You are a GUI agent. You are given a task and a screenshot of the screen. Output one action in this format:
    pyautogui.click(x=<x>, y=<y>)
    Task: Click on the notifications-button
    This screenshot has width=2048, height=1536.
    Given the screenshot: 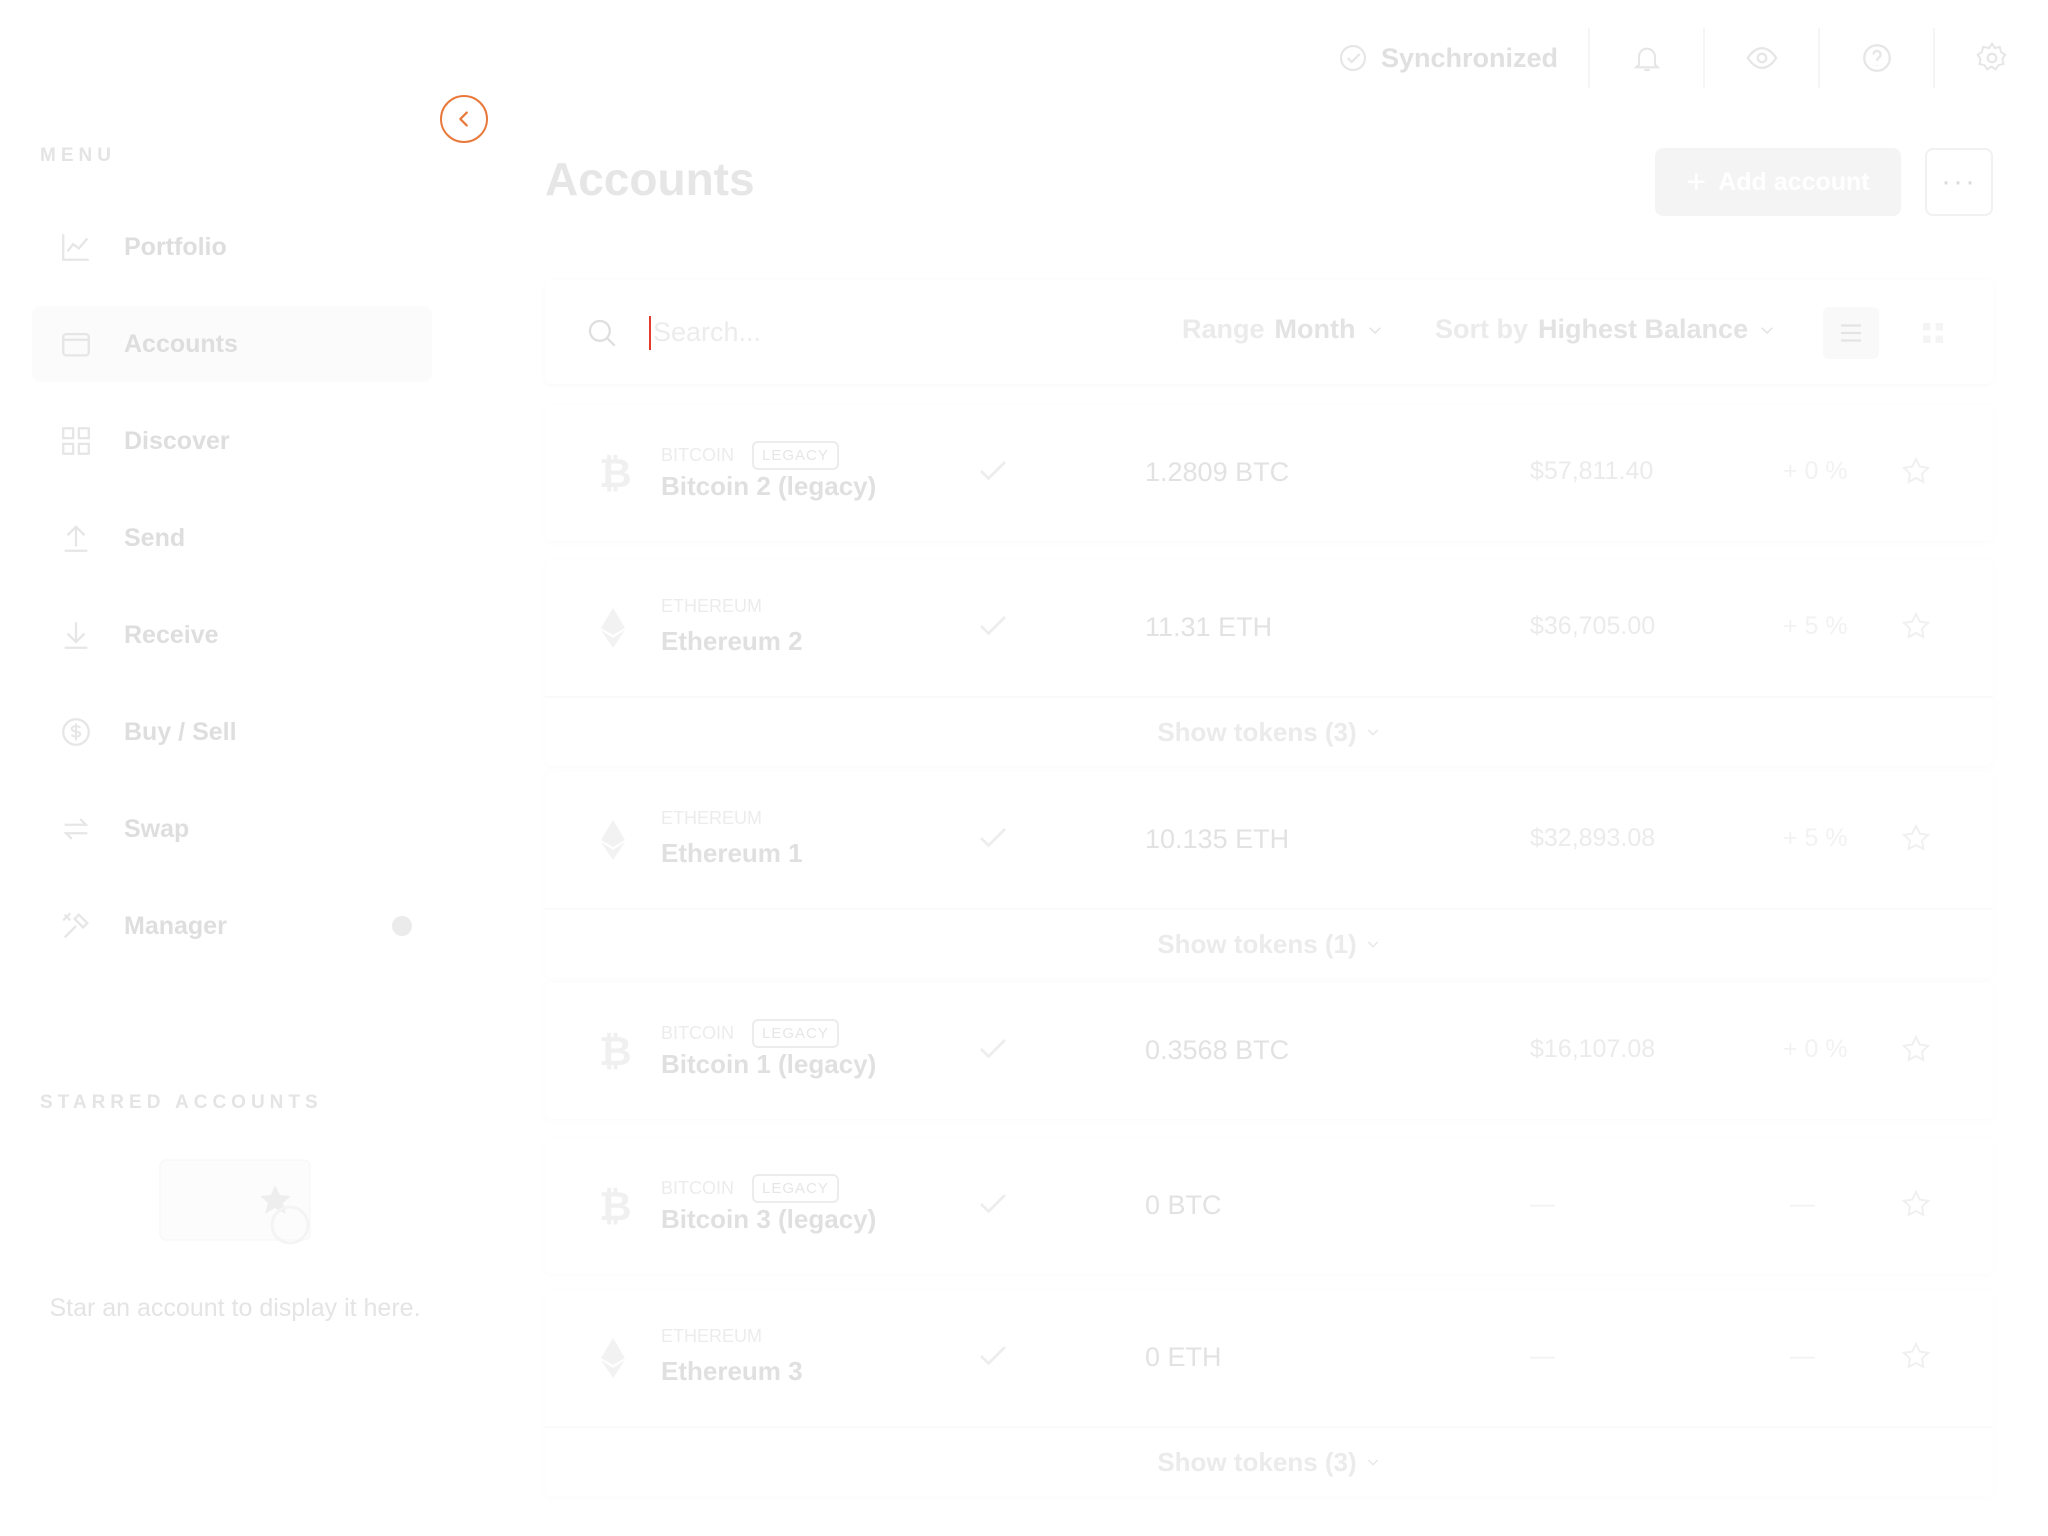 What is the action you would take?
    pyautogui.click(x=1645, y=58)
    